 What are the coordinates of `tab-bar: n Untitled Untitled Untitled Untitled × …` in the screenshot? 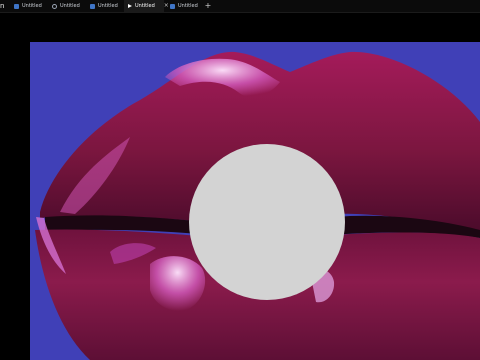 It's located at (240, 6).